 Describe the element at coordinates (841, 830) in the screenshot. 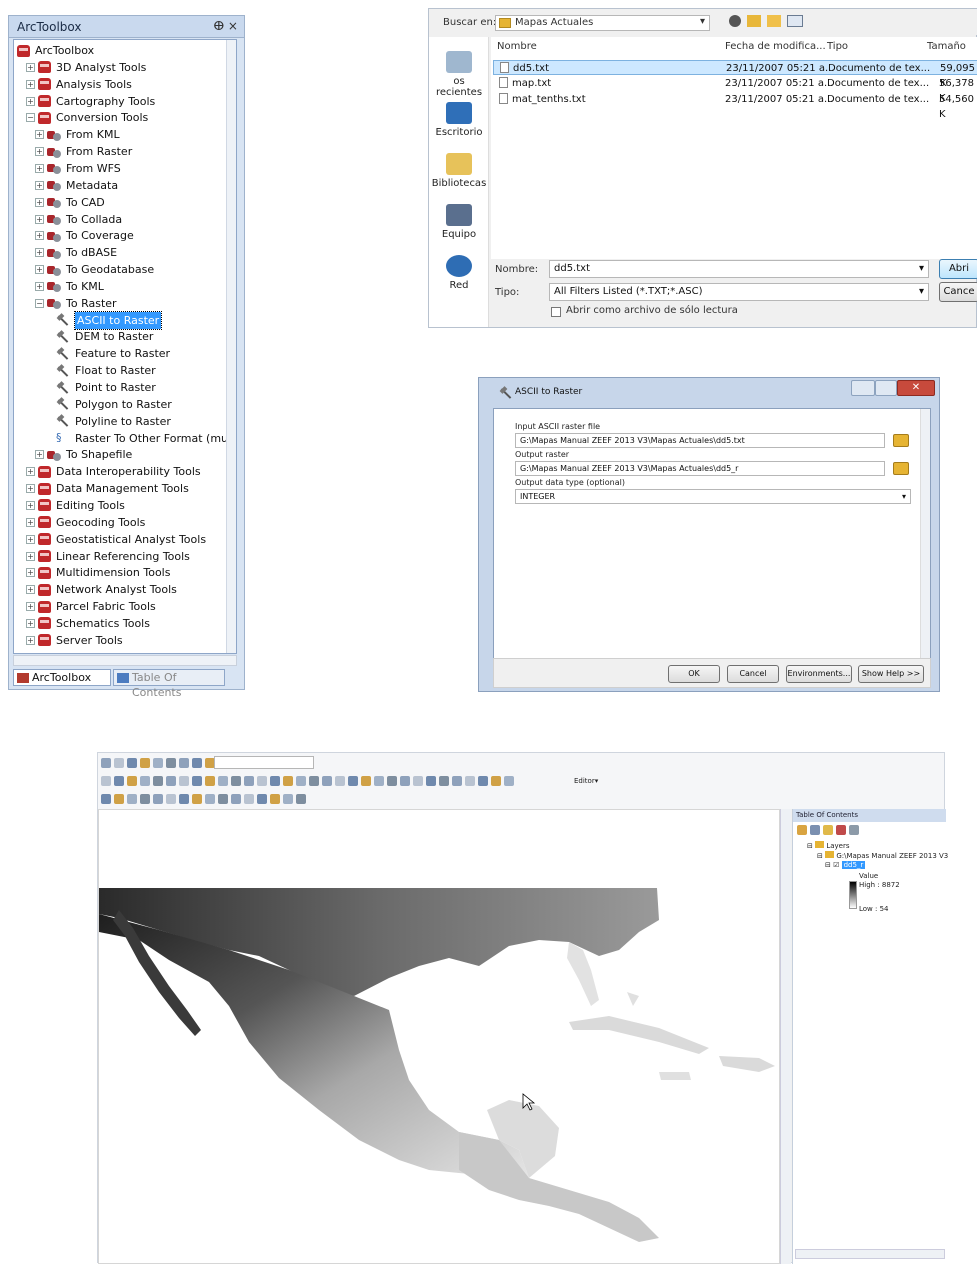

I see `list-by-selection-icon` at that location.